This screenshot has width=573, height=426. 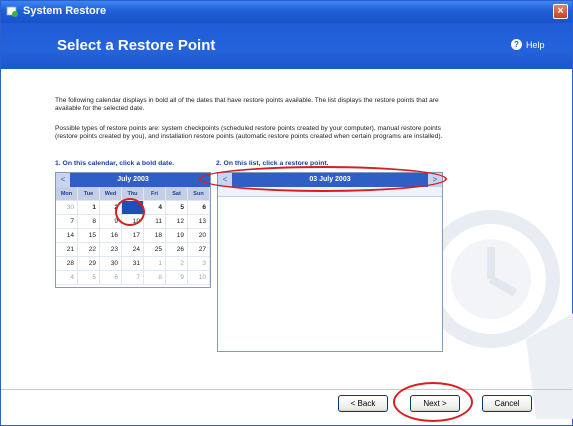 I want to click on system-restore-icon, so click(x=12, y=11).